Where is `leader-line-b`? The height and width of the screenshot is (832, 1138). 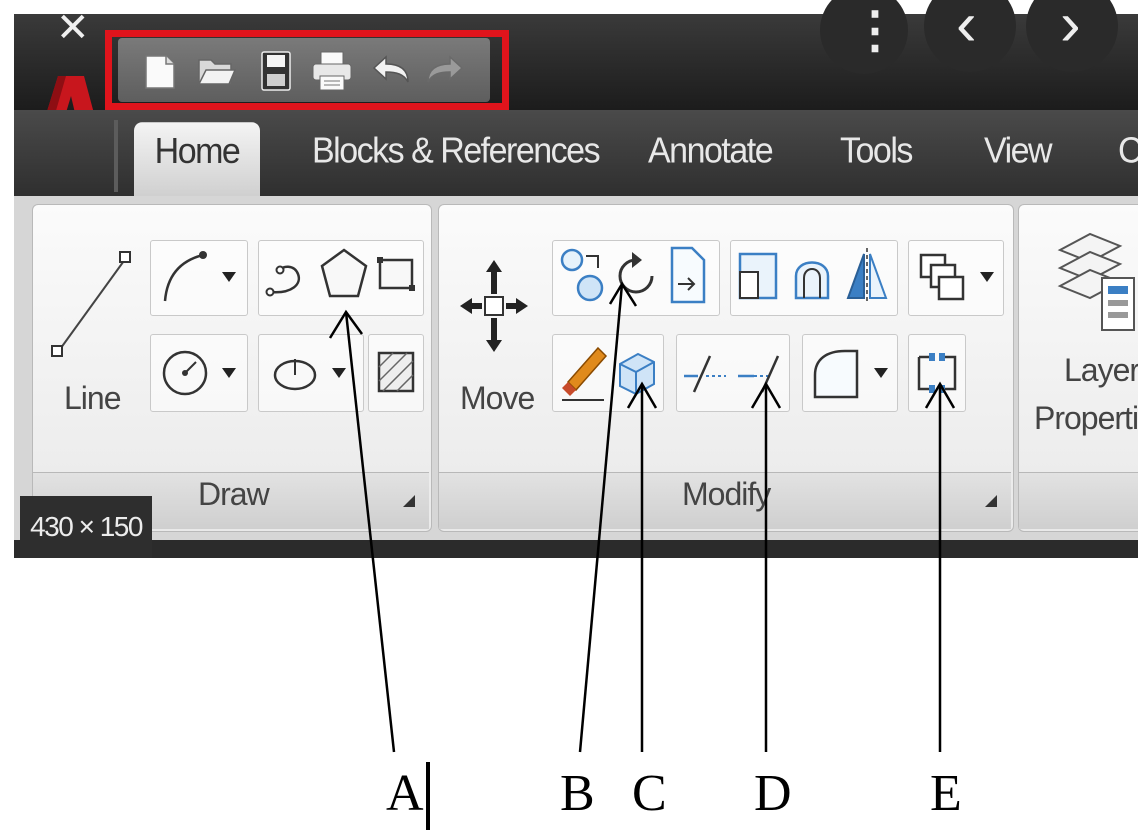 leader-line-b is located at coordinates (601, 518).